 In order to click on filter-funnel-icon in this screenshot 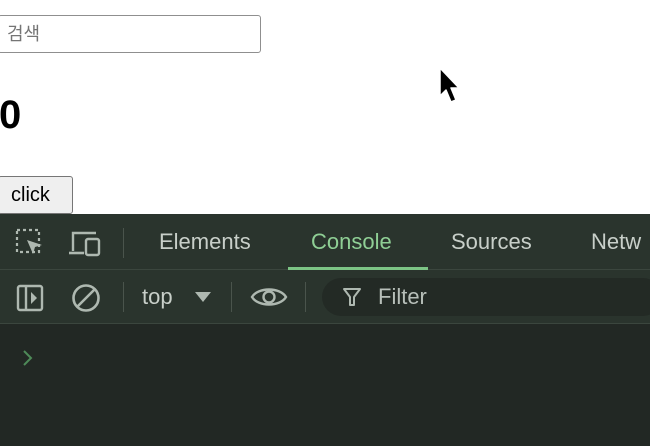, I will do `click(352, 297)`.